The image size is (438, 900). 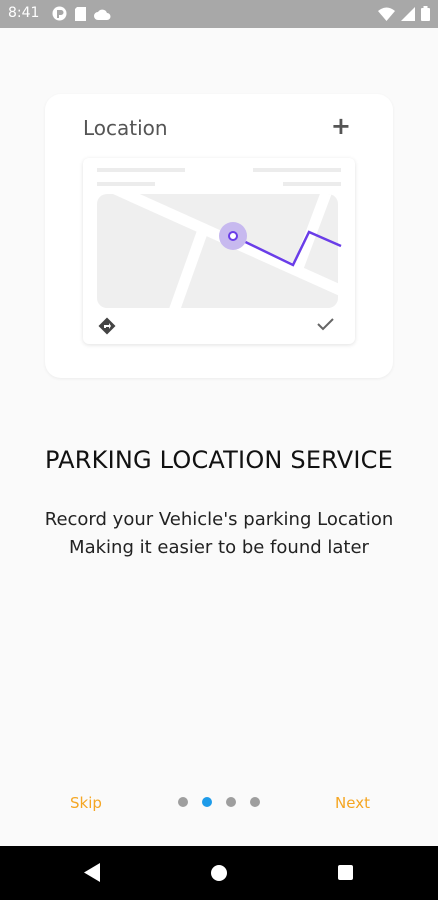 I want to click on recents-icon, so click(x=345, y=872).